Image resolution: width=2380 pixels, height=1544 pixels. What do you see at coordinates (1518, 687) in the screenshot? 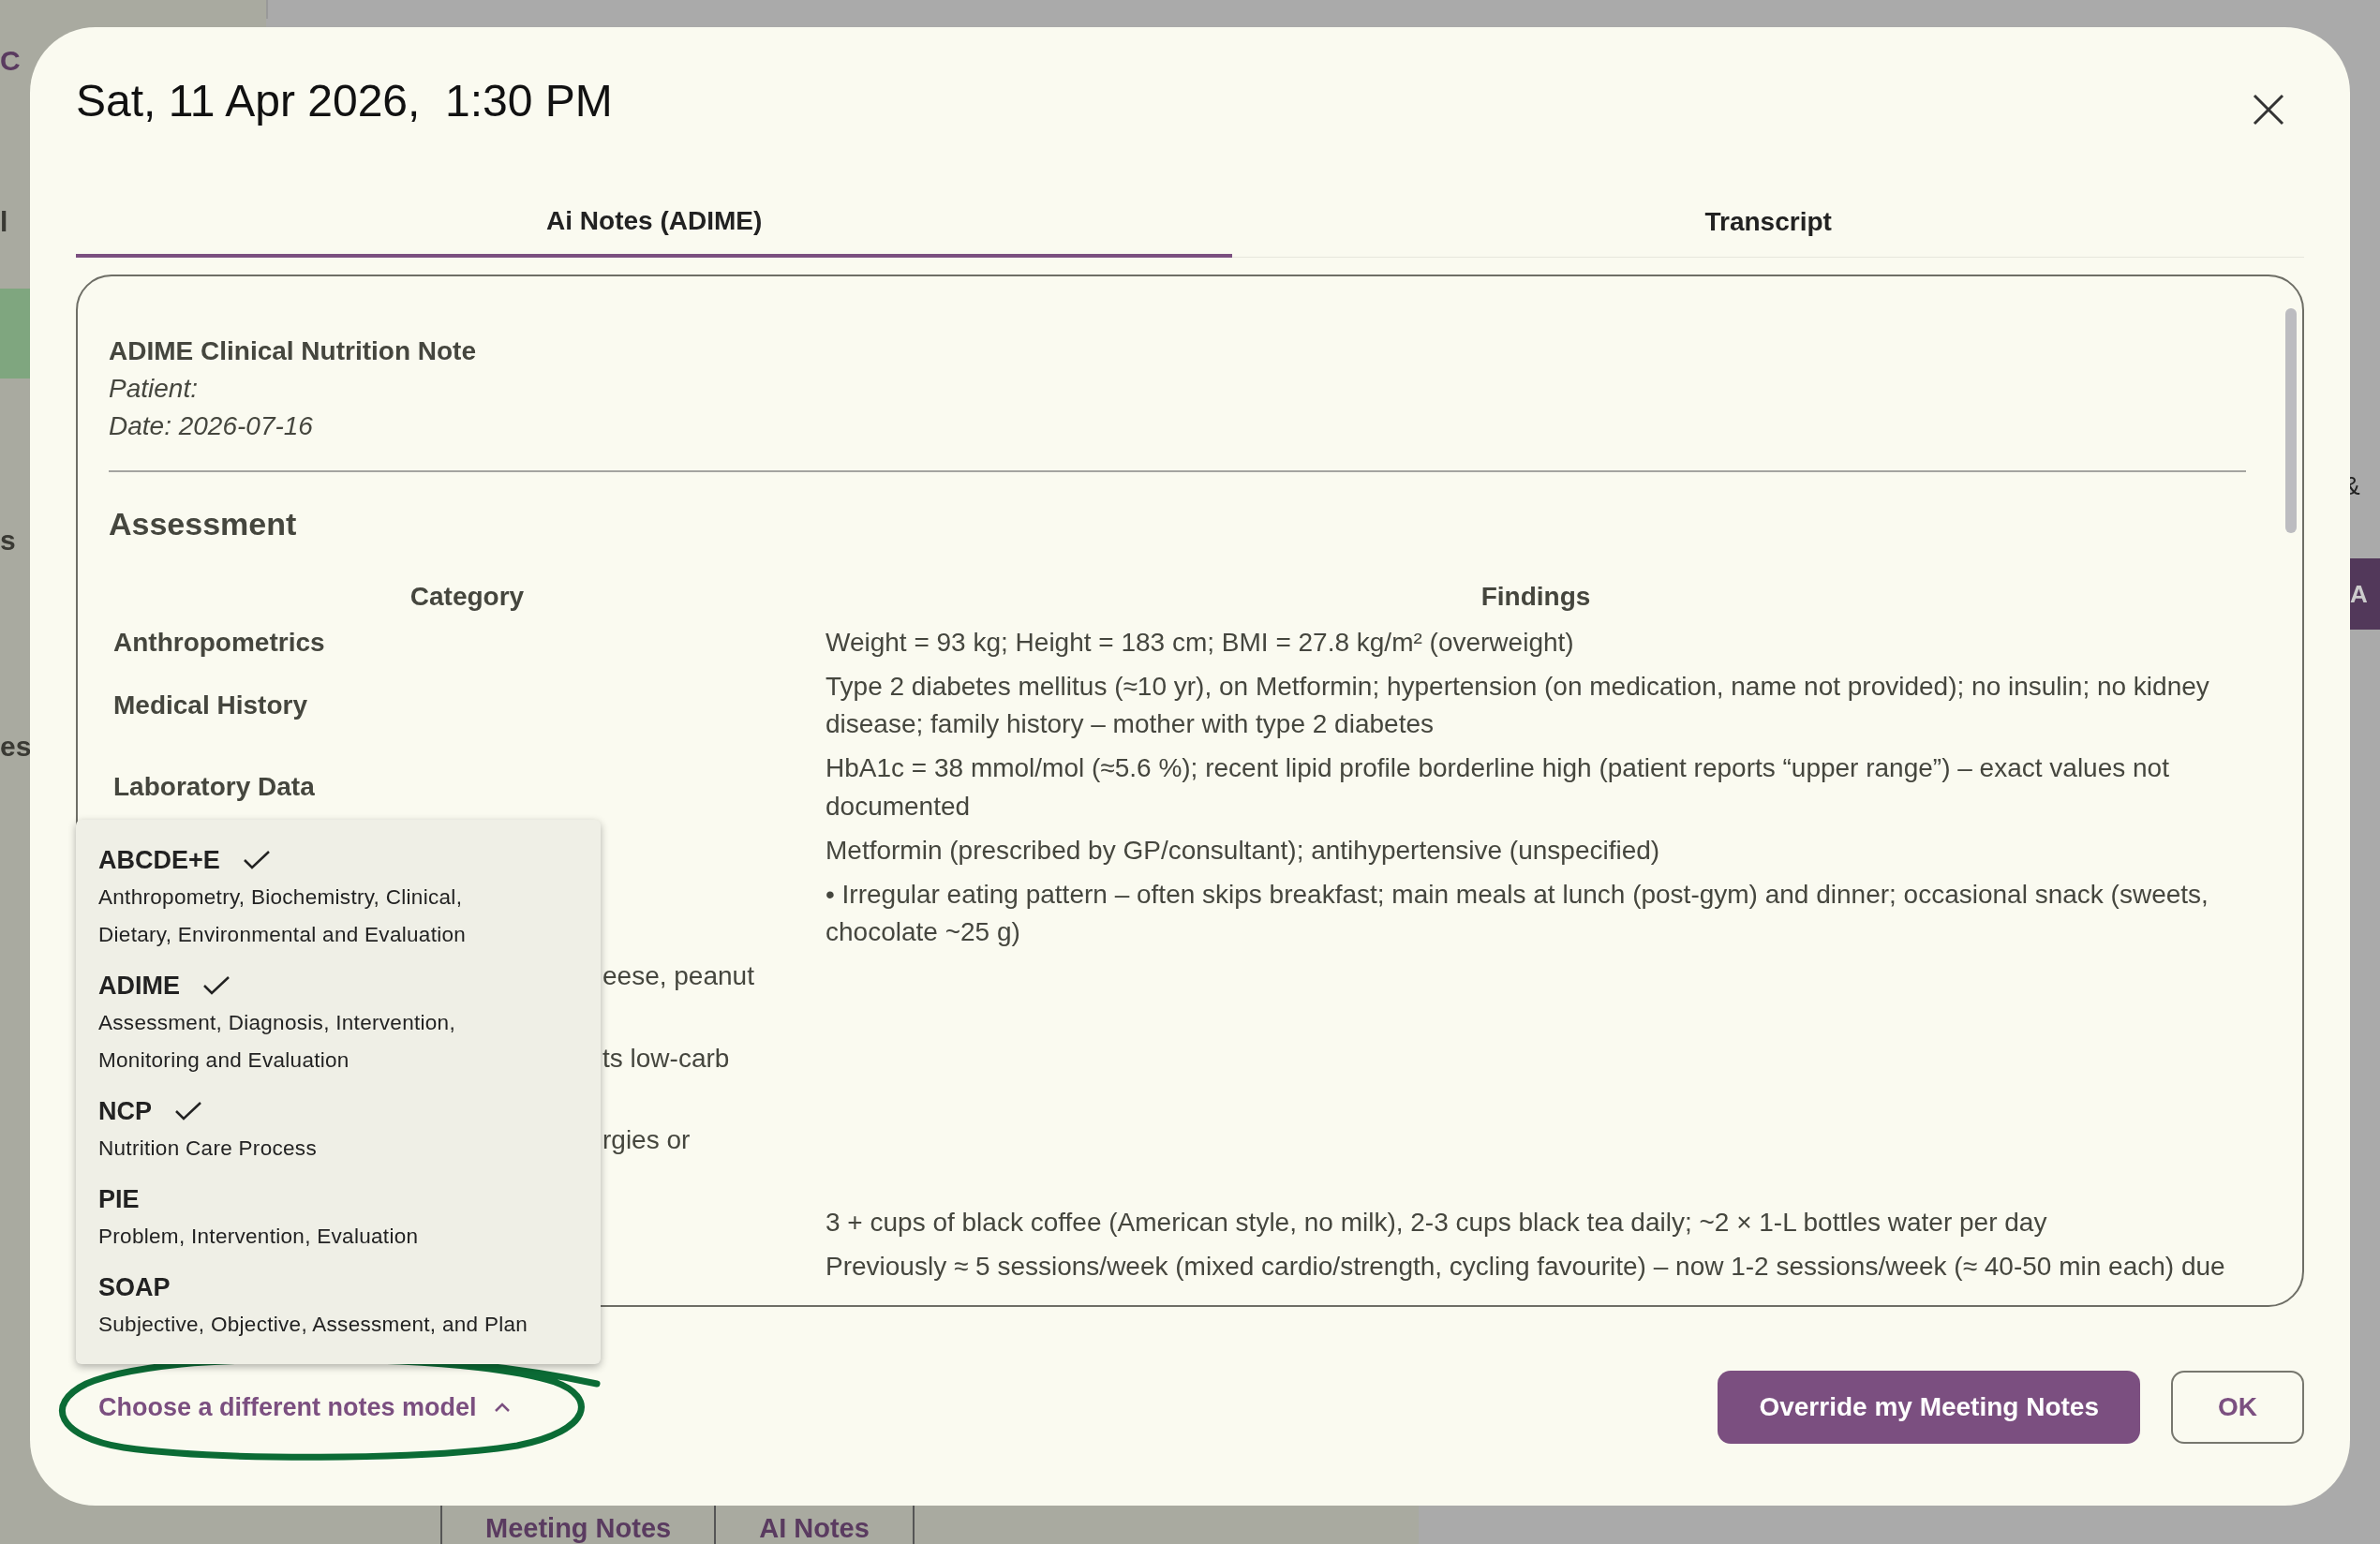
I see `table-cell-text: Type 2 diabetes mellitus (≈10 yr), on Metformin; hypertension (on medication, name not provided); no insulin; no kidney` at bounding box center [1518, 687].